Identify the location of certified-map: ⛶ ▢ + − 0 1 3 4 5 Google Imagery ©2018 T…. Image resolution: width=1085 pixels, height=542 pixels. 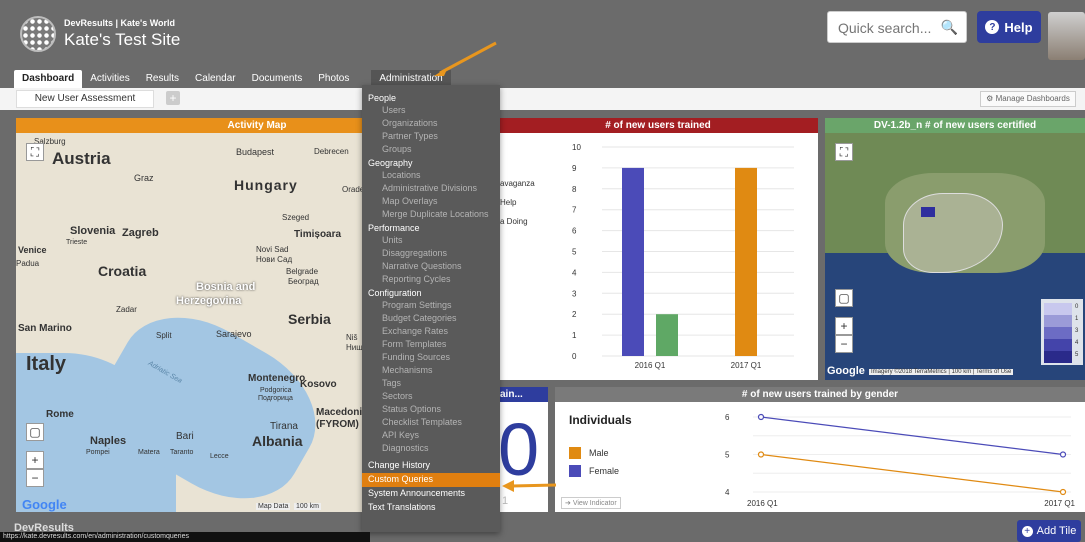
(955, 256).